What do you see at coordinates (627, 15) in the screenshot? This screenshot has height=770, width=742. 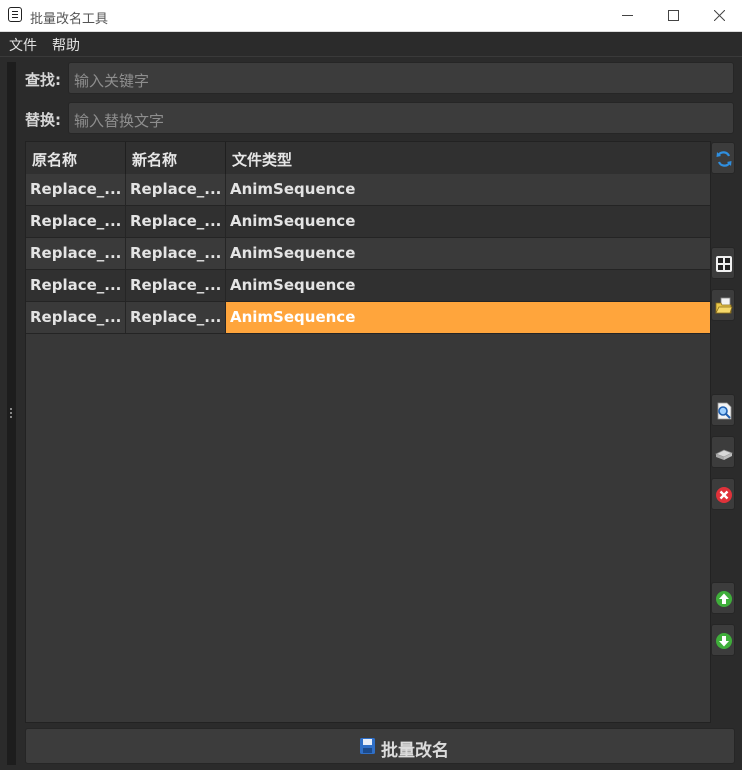 I see `minimize-button` at bounding box center [627, 15].